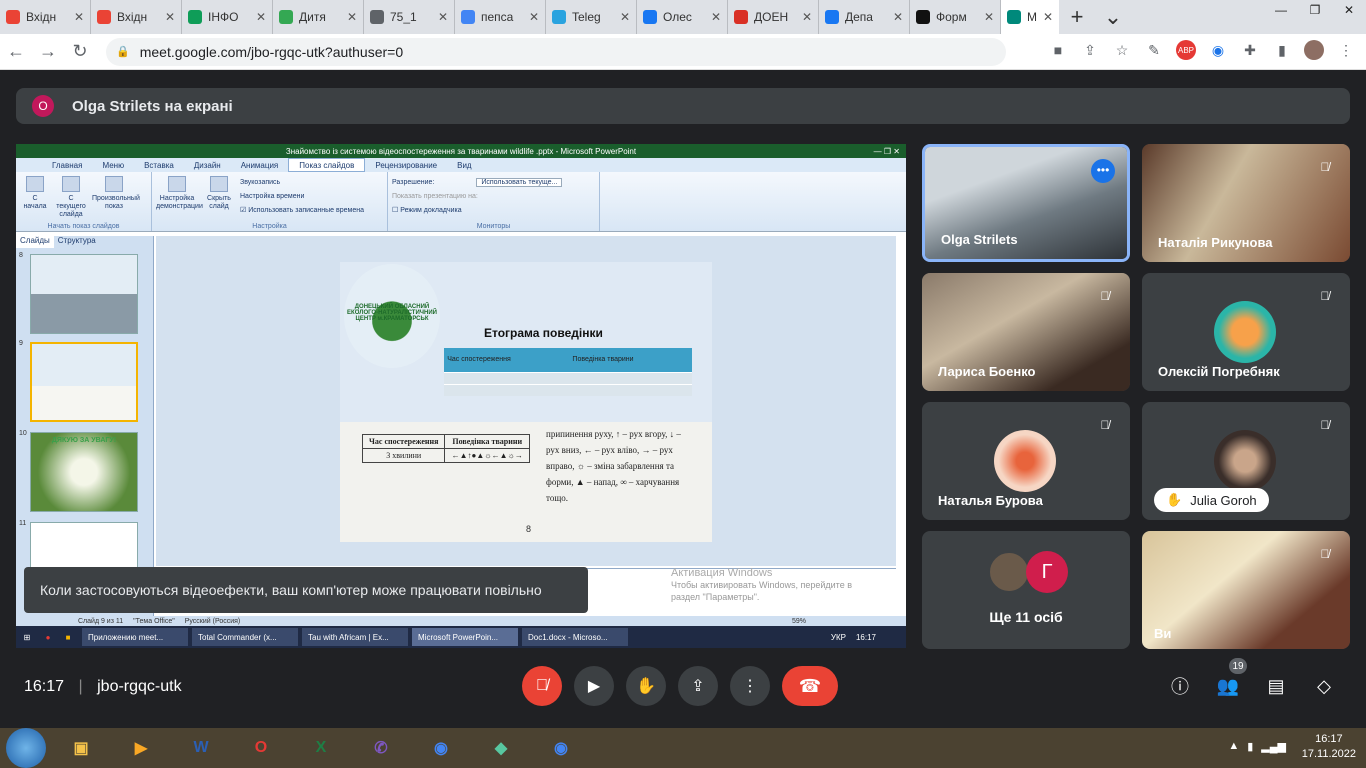 Image resolution: width=1366 pixels, height=768 pixels. What do you see at coordinates (698, 686) in the screenshot?
I see `present-button: ⇪` at bounding box center [698, 686].